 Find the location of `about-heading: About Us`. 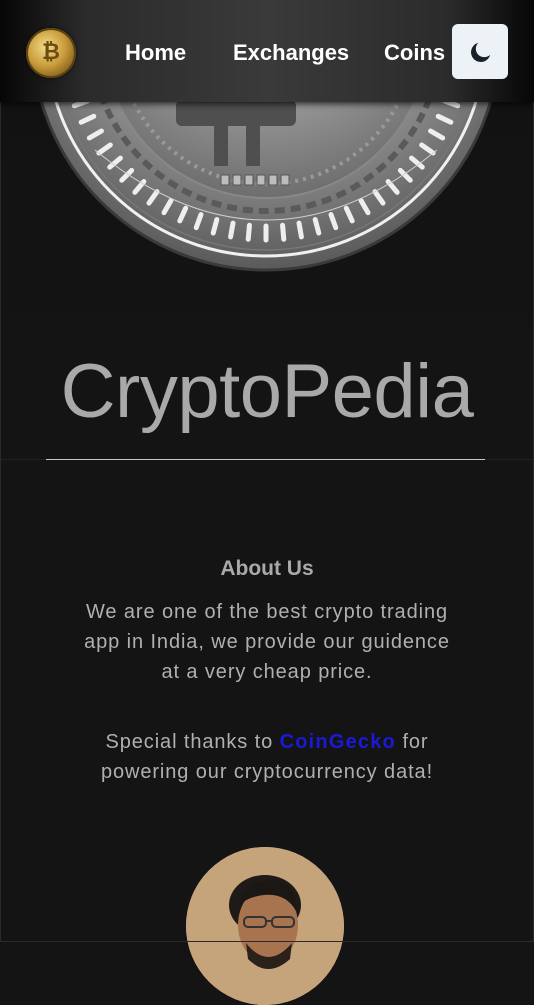

about-heading: About Us is located at coordinates (267, 568).